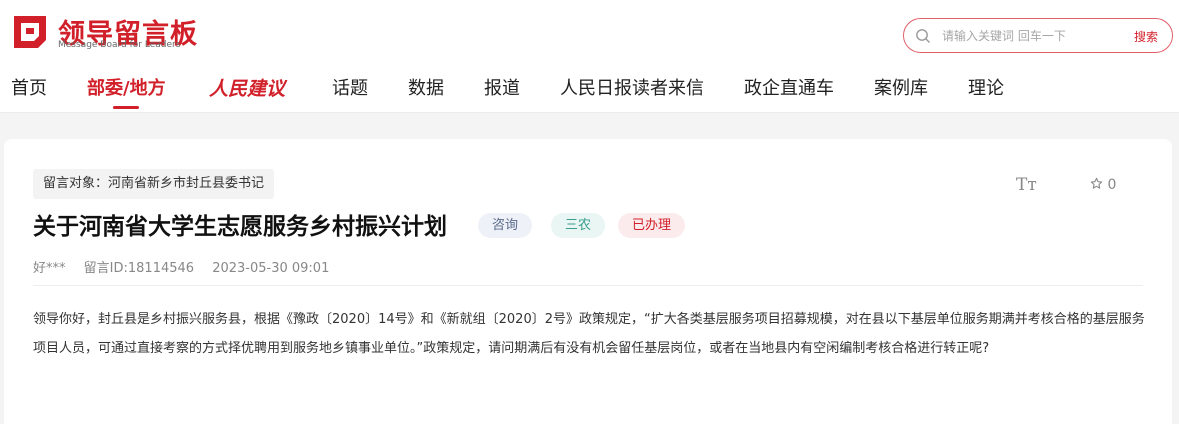 The width and height of the screenshot is (1179, 424). I want to click on font-size-icon: Tт, so click(1026, 185).